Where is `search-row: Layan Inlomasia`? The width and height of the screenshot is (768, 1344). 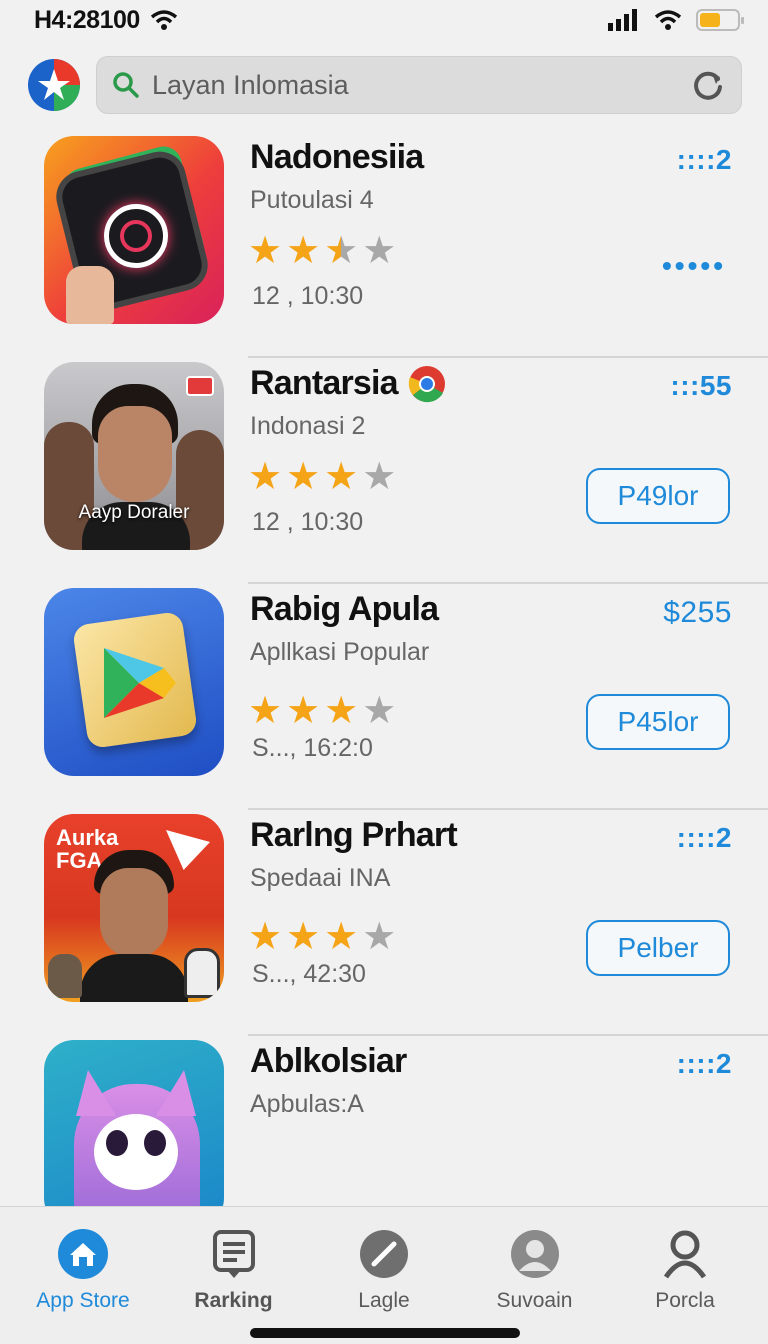 search-row: Layan Inlomasia is located at coordinates (384, 85).